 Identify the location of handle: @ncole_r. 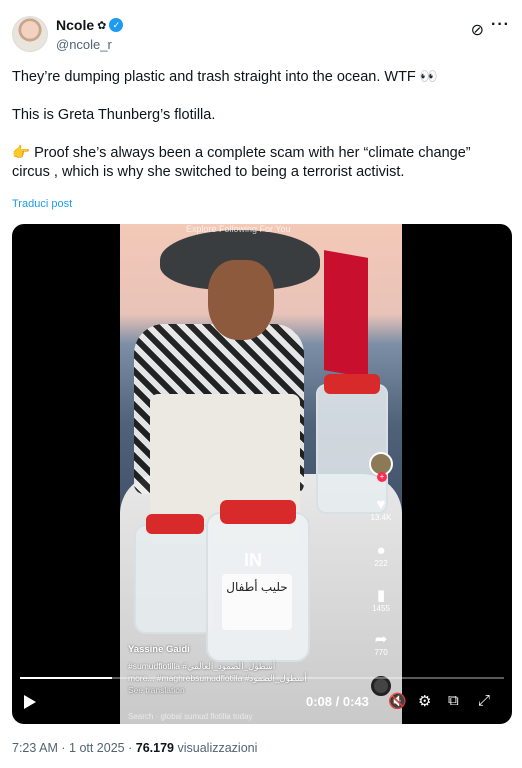
(89, 44).